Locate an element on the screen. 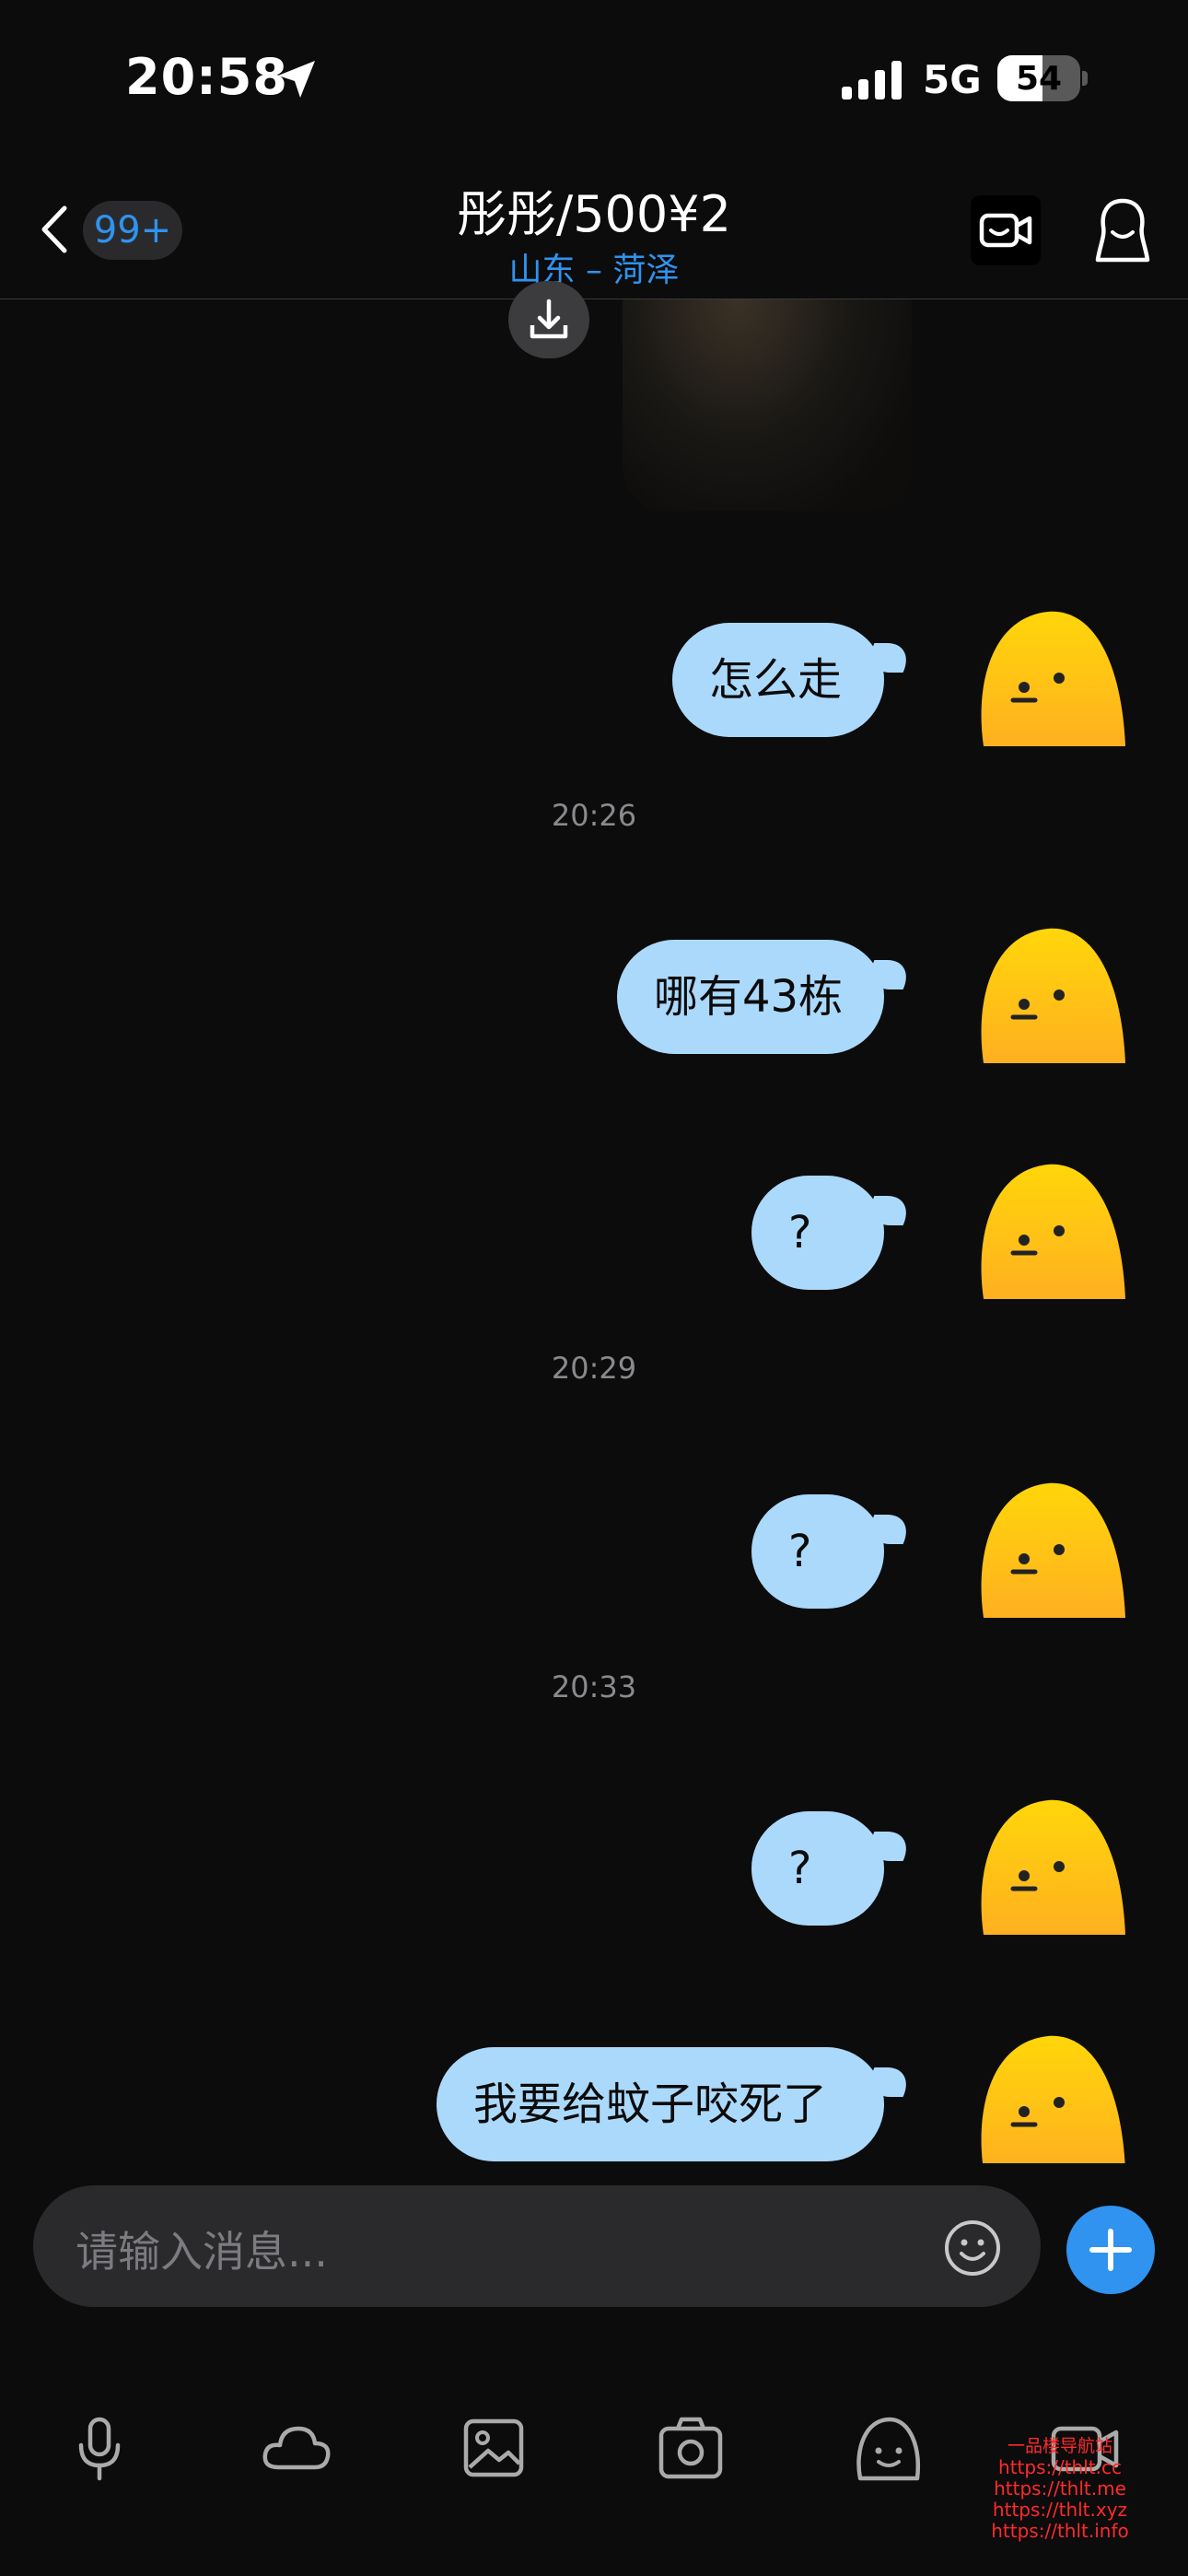  video-camera-icon is located at coordinates (1005, 230).